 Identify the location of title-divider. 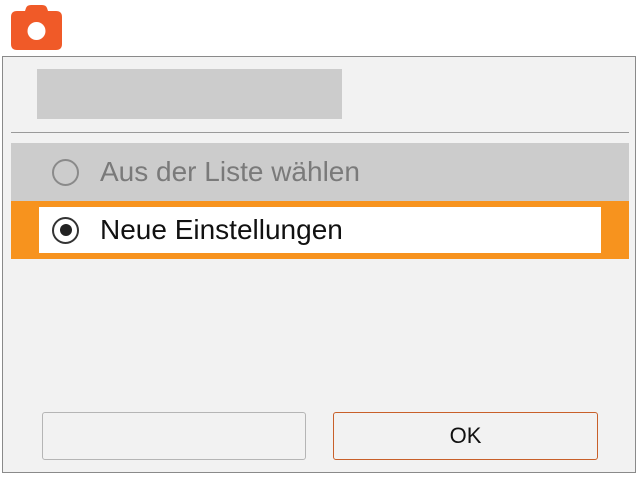
(320, 132).